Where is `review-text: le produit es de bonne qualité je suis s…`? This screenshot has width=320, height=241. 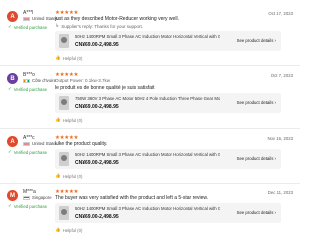
review-text: le produit es de bonne qualité je suis s… is located at coordinates (105, 88).